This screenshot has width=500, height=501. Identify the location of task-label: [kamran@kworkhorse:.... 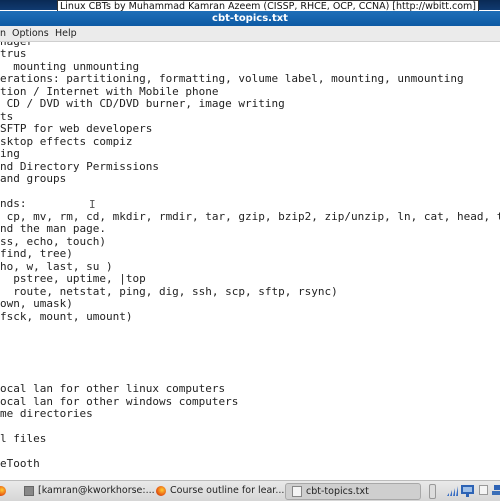
(96, 490).